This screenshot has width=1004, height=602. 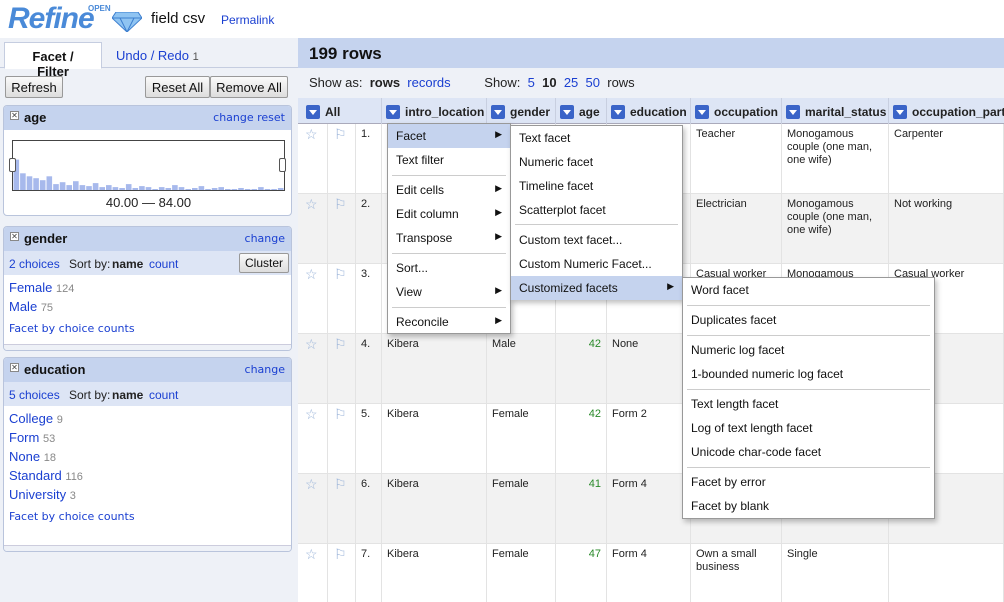 I want to click on menu-facet: Facet ▶, so click(x=449, y=136).